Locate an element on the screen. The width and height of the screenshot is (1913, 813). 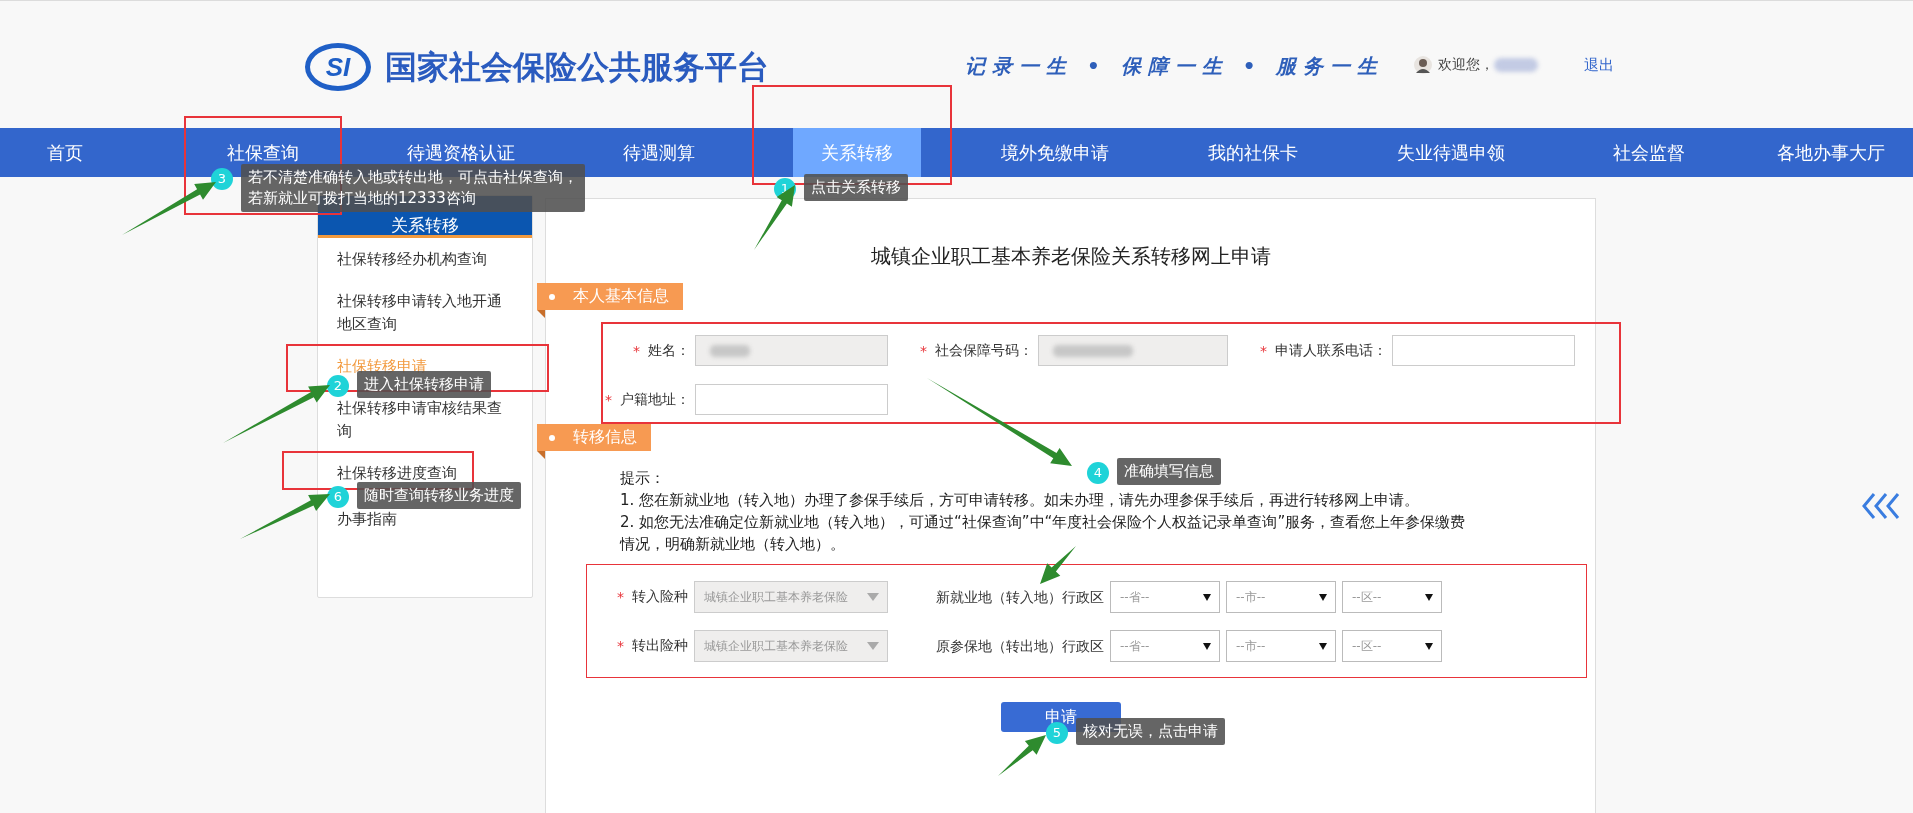
callout-text: 进入社保转移申请 is located at coordinates (424, 384).